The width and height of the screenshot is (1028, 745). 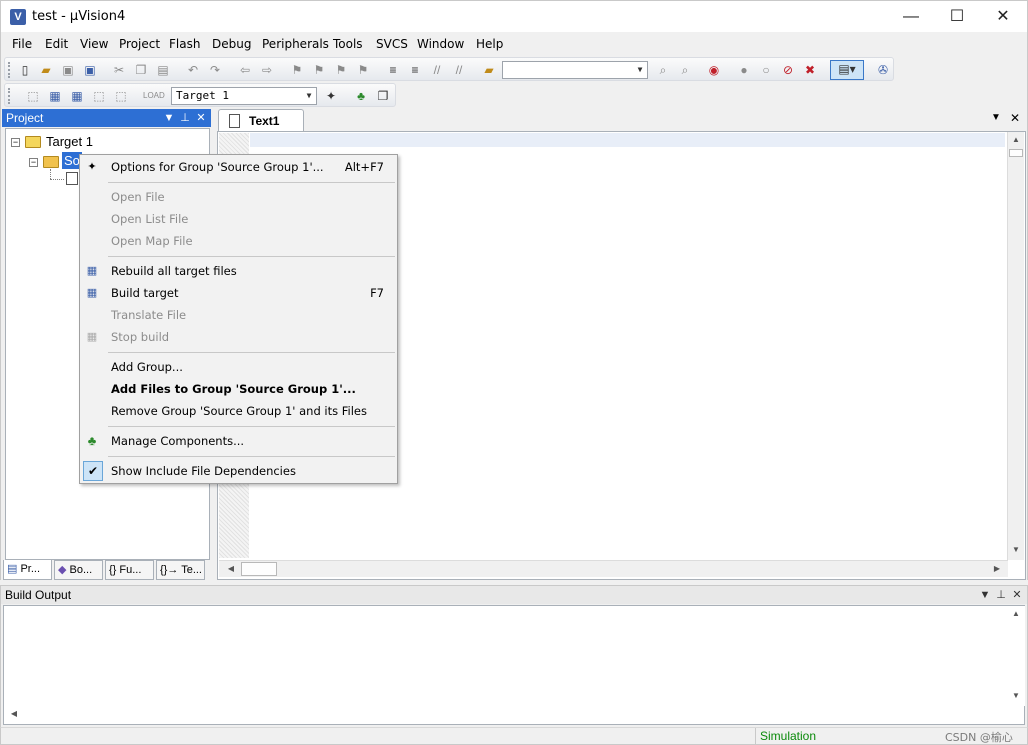 What do you see at coordinates (231, 44) in the screenshot?
I see `menu-debug: Debug` at bounding box center [231, 44].